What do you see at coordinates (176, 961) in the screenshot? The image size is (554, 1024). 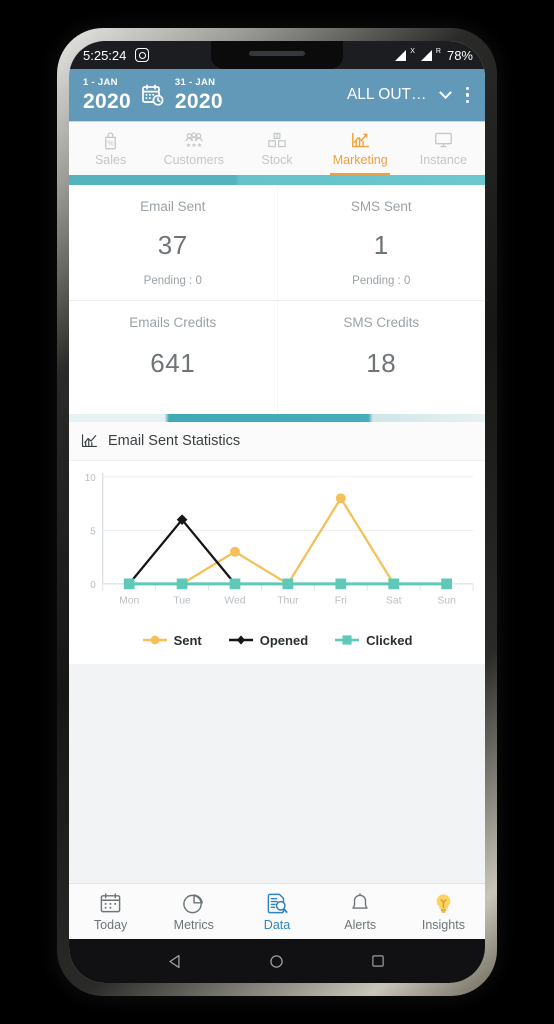 I see `back-button` at bounding box center [176, 961].